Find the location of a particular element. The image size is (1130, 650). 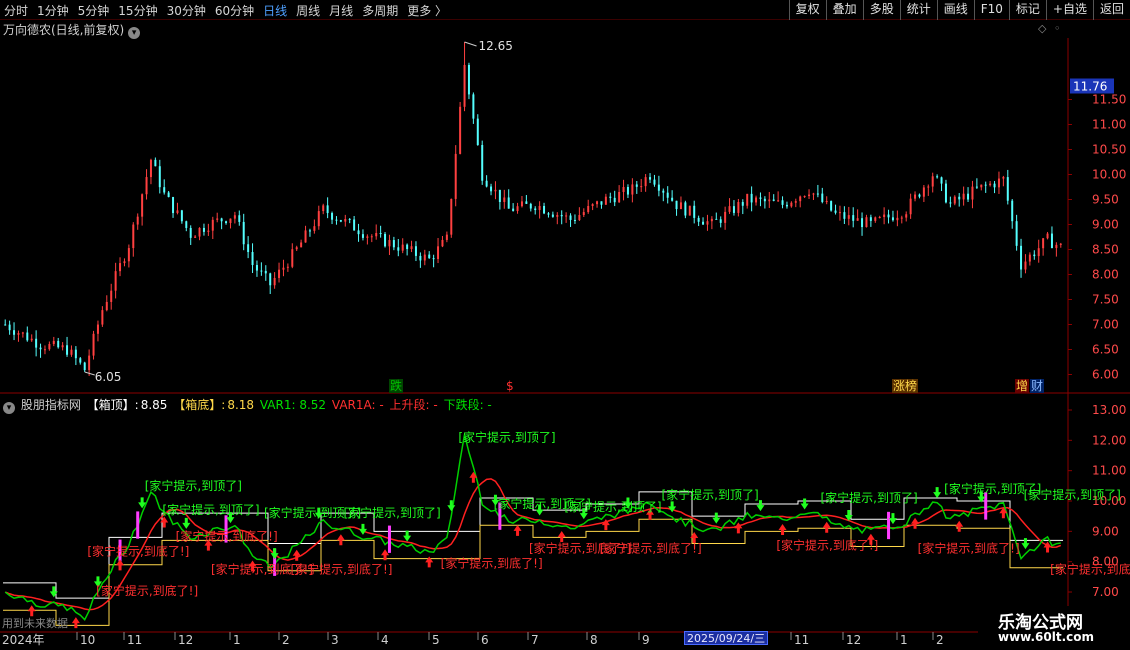

price-tick-label: 9.00 is located at coordinates (1105, 225).